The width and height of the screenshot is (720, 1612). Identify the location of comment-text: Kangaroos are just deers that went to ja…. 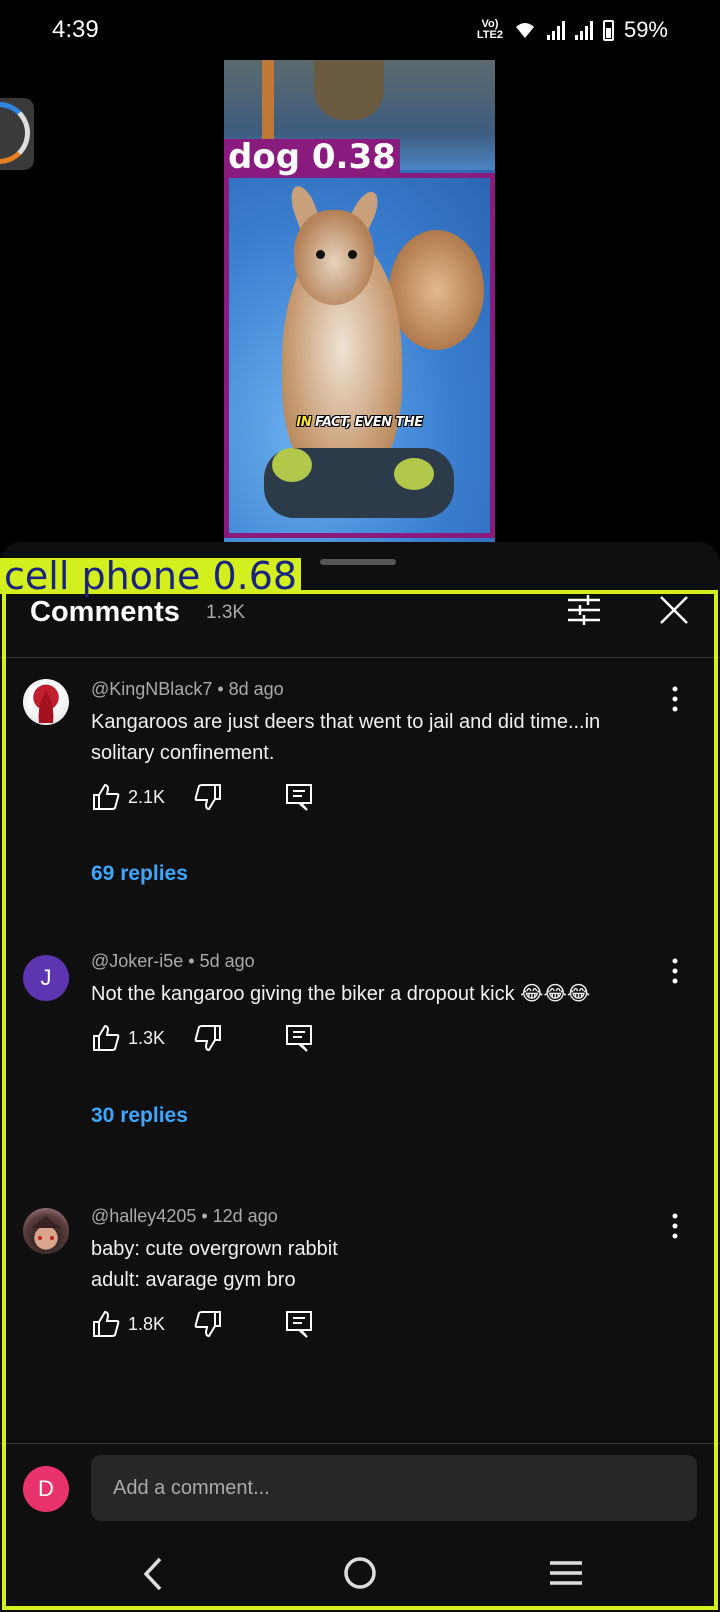
(346, 737).